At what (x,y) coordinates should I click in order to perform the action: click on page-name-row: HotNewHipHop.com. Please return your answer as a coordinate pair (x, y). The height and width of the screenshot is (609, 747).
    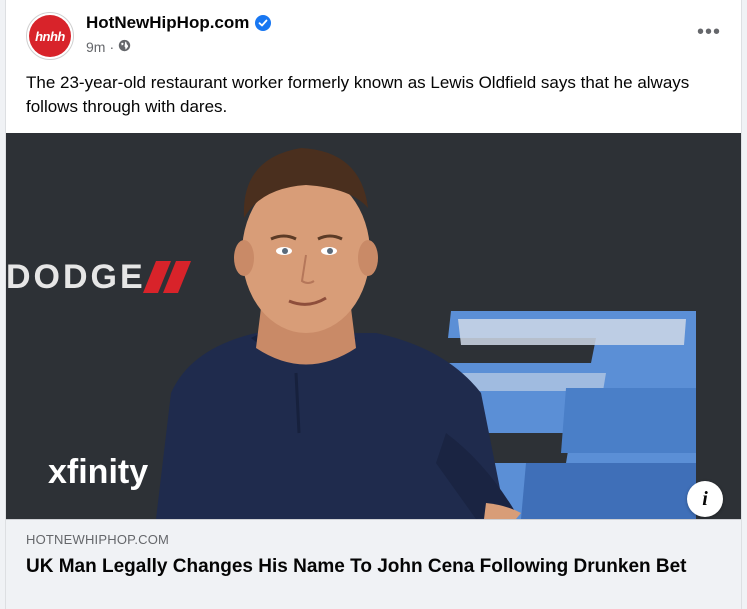
    Looking at the image, I should click on (179, 23).